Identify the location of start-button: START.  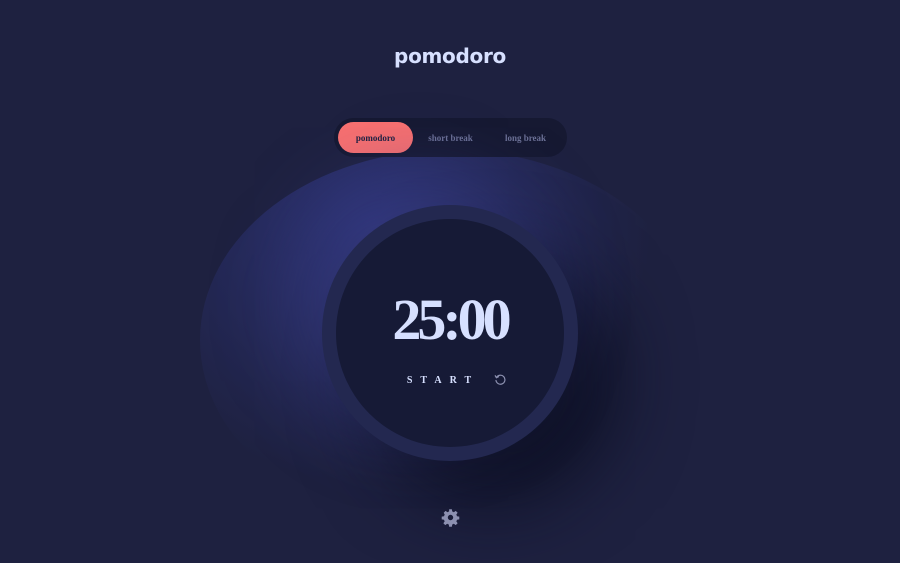
(443, 380).